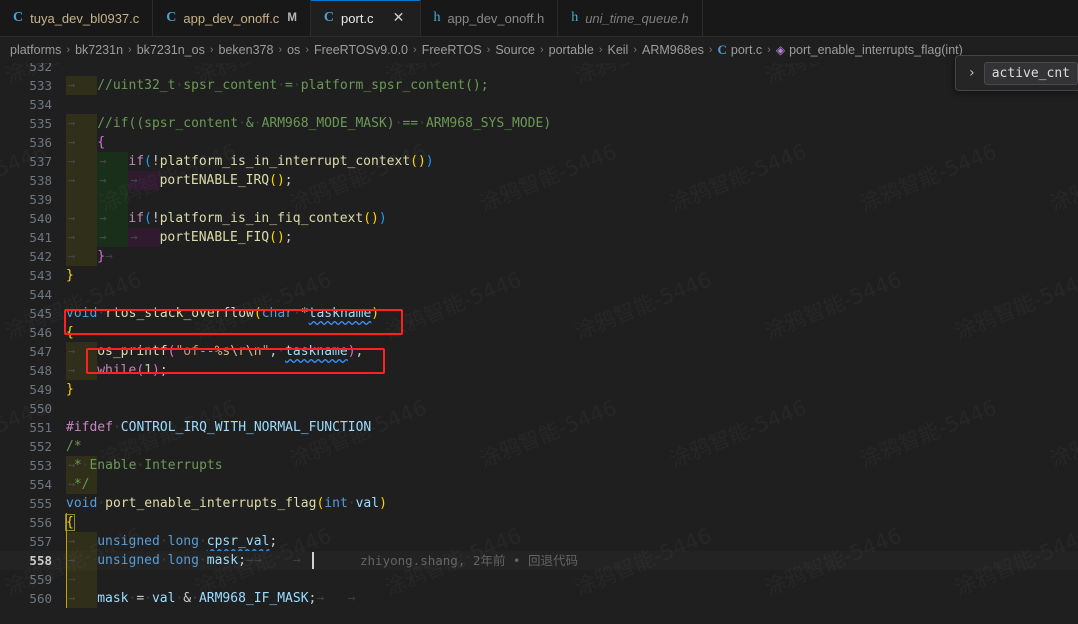  What do you see at coordinates (575, 17) in the screenshot?
I see `h-file-icon: h` at bounding box center [575, 17].